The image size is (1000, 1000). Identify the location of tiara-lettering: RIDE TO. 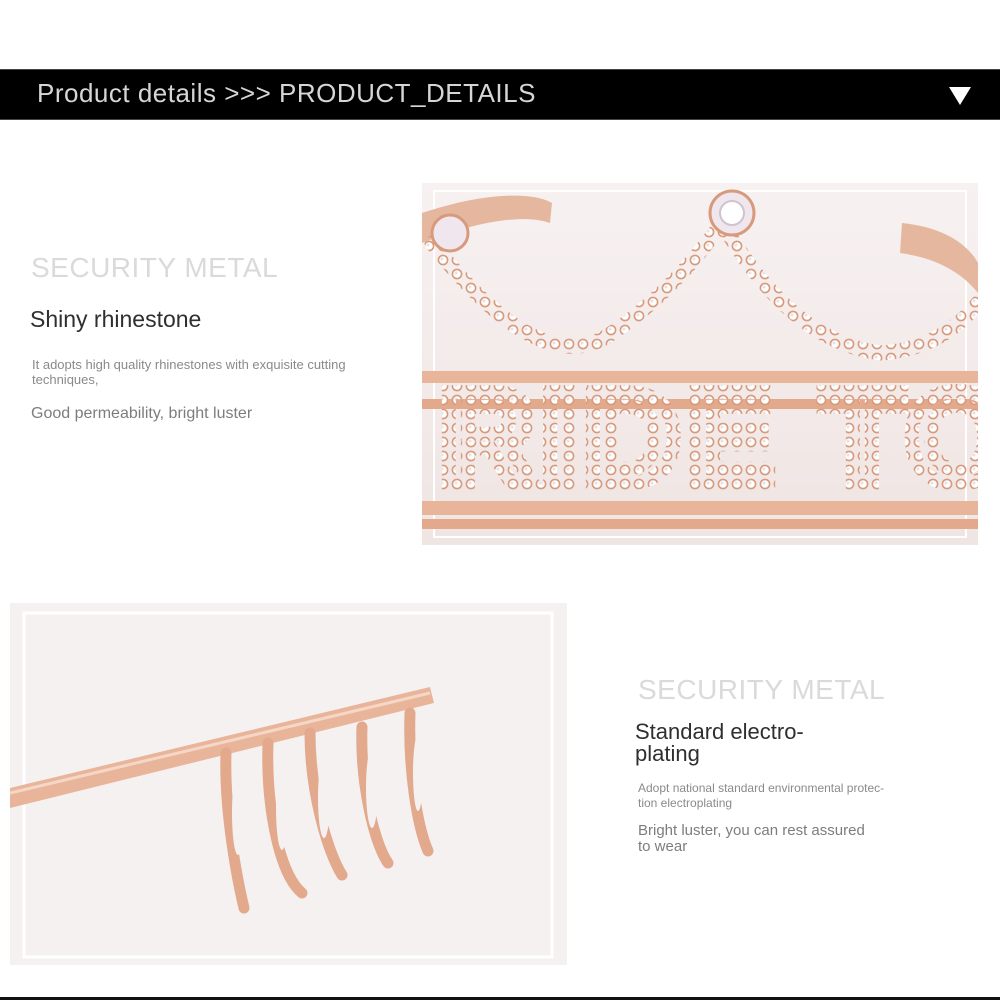
(709, 437).